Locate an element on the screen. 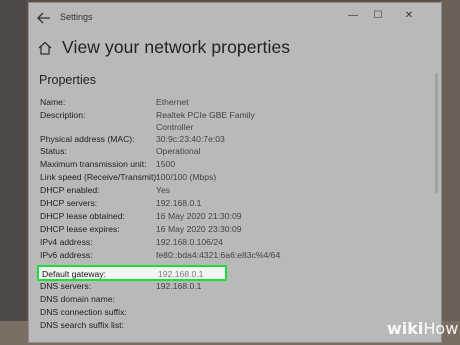 This screenshot has width=460, height=345. background-left is located at coordinates (13, 172).